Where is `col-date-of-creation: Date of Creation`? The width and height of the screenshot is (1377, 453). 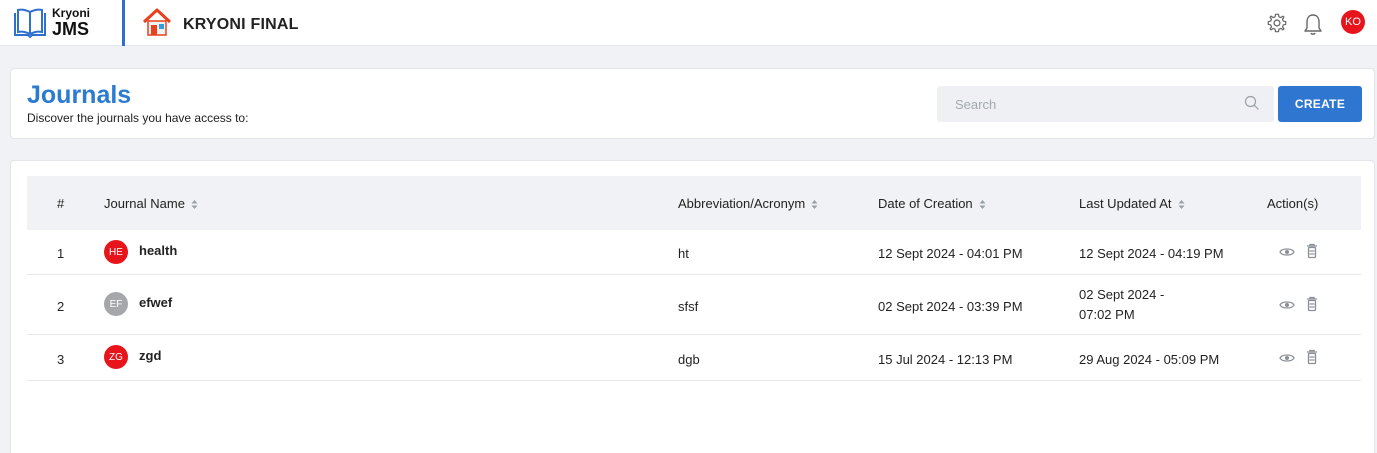
col-date-of-creation: Date of Creation is located at coordinates (932, 203).